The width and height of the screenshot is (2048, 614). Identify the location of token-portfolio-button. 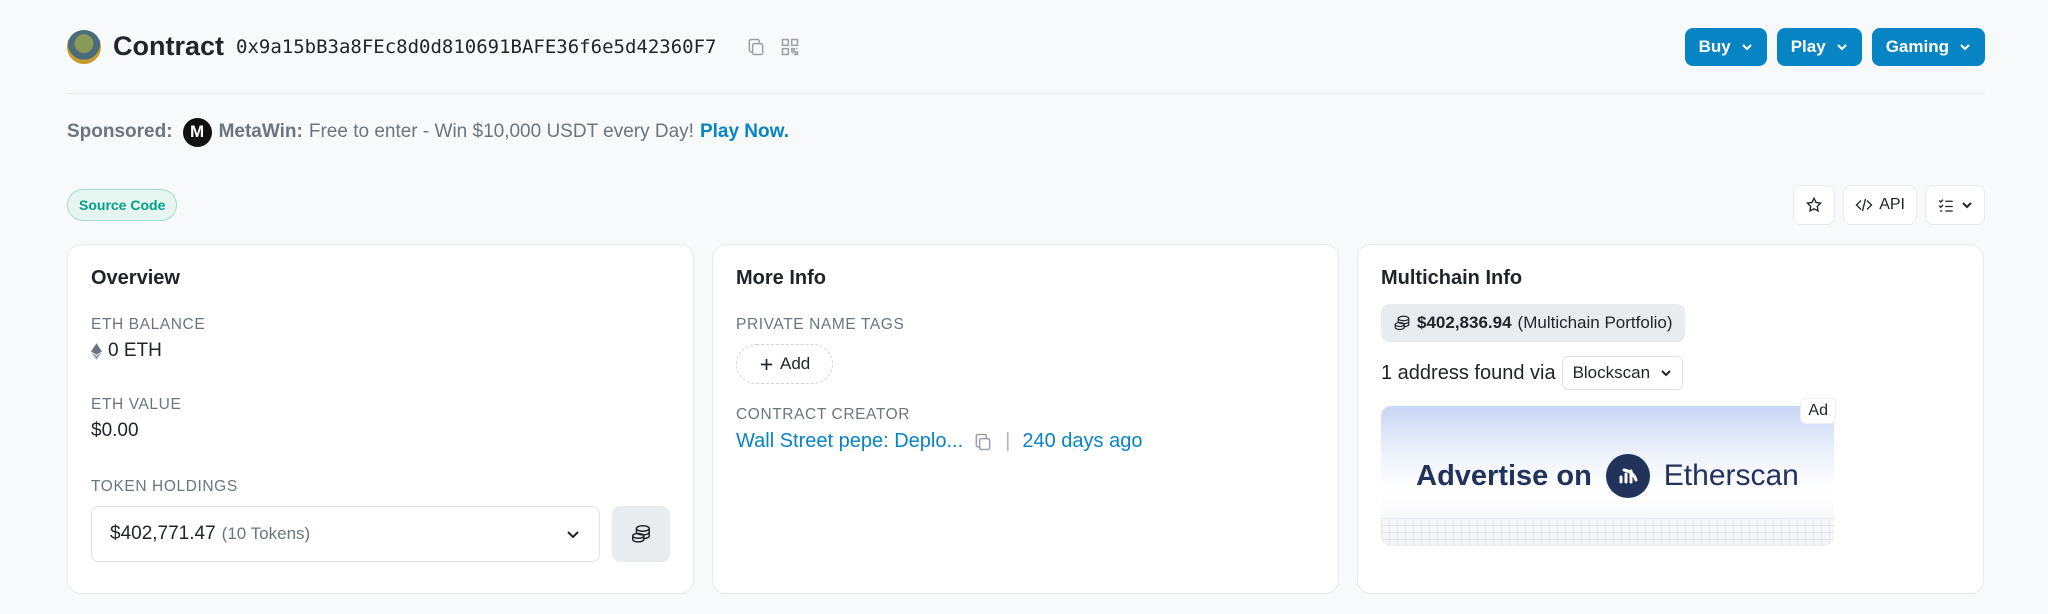
(641, 534).